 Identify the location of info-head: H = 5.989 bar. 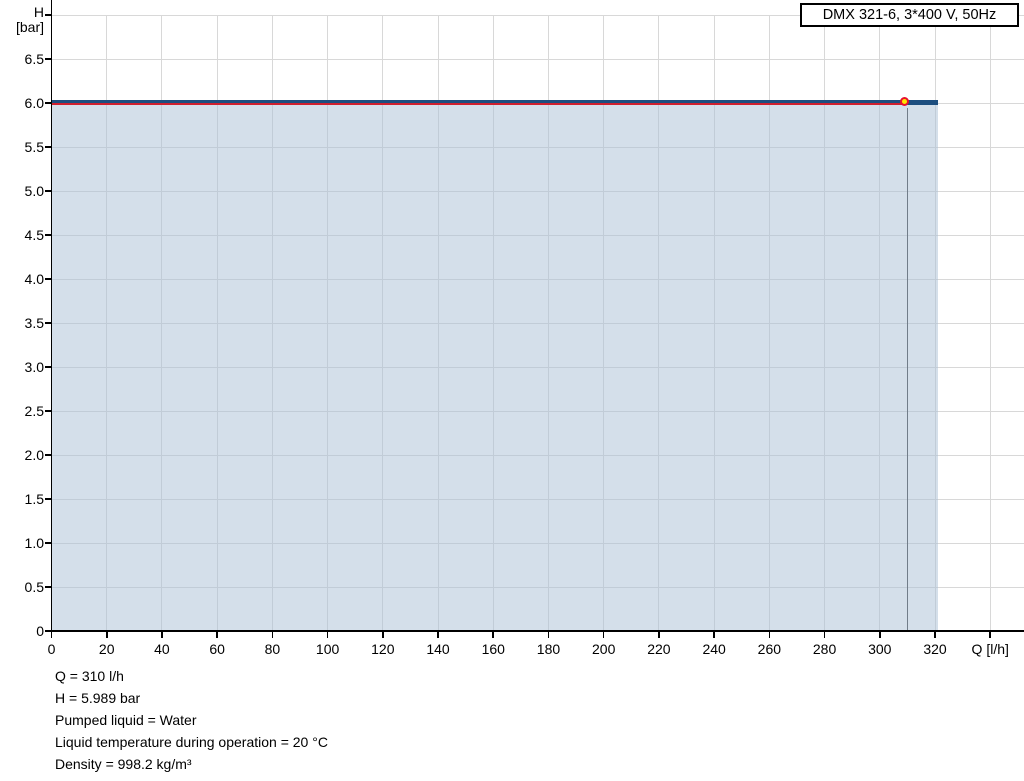
(98, 698).